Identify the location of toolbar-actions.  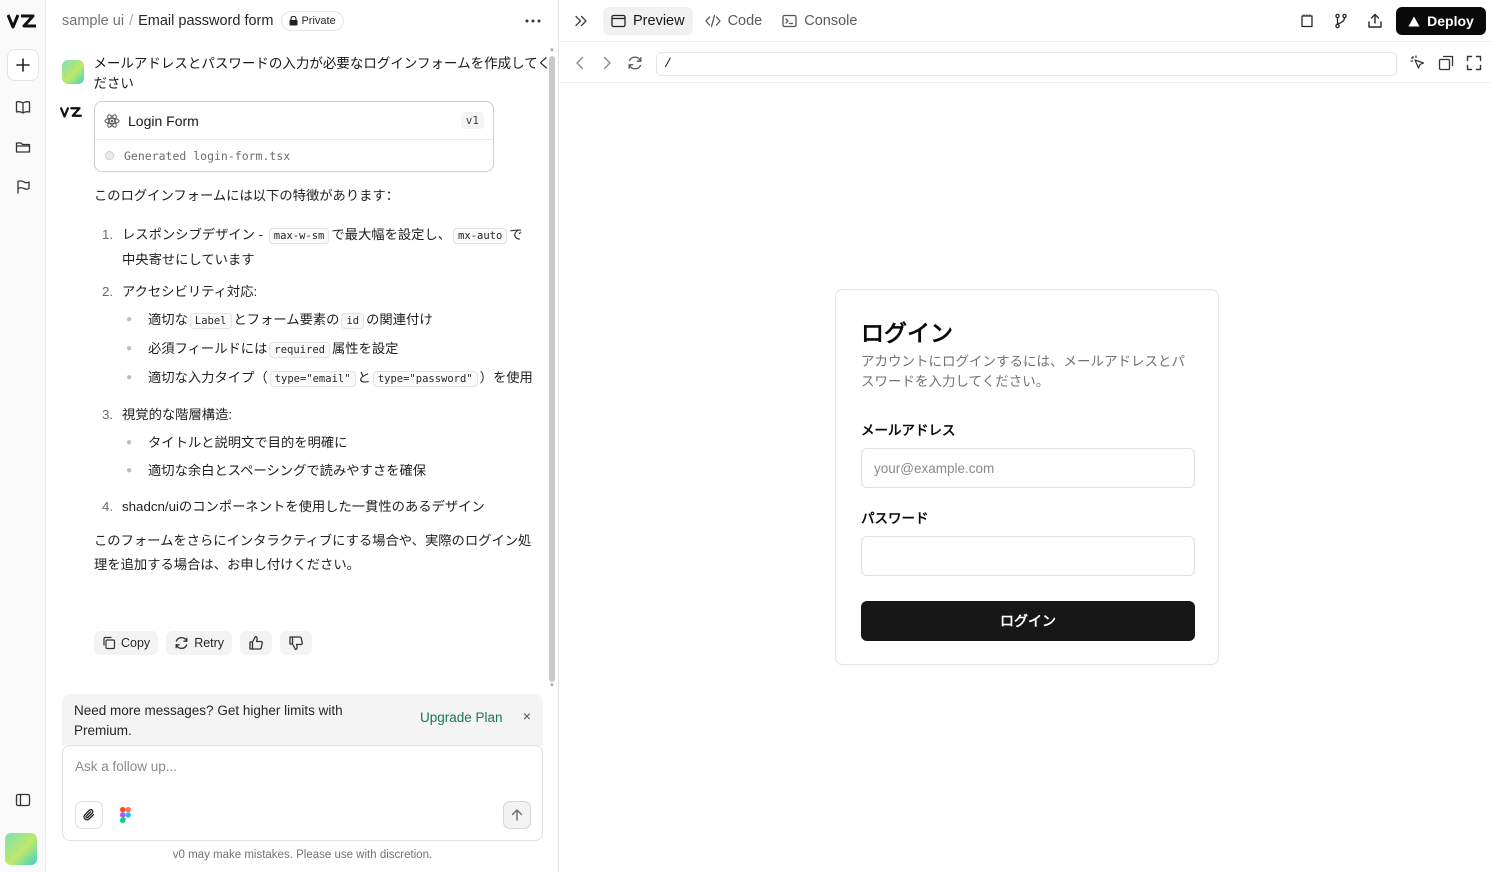
(1341, 21).